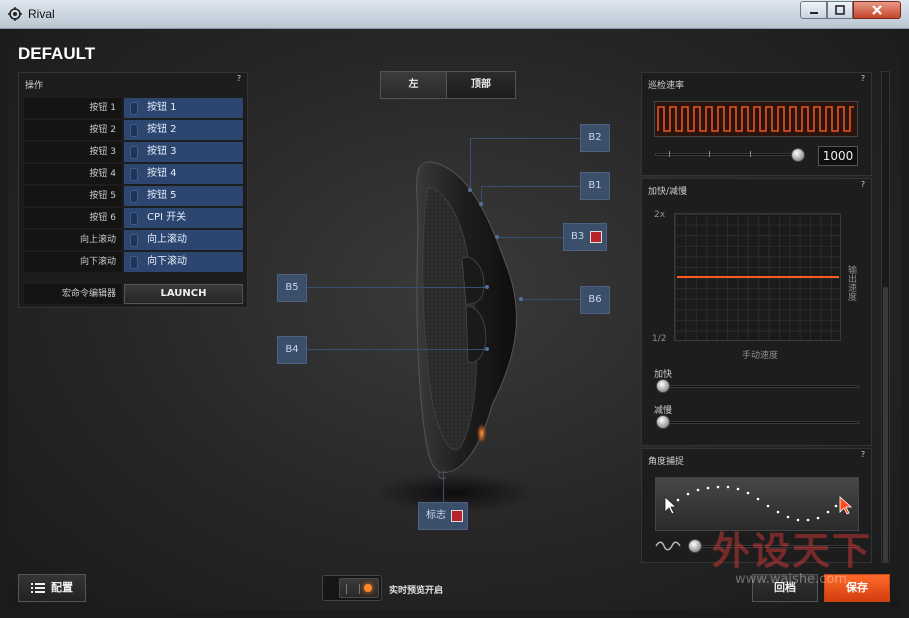 The width and height of the screenshot is (909, 618). Describe the element at coordinates (727, 154) in the screenshot. I see `polling-rate-slider` at that location.